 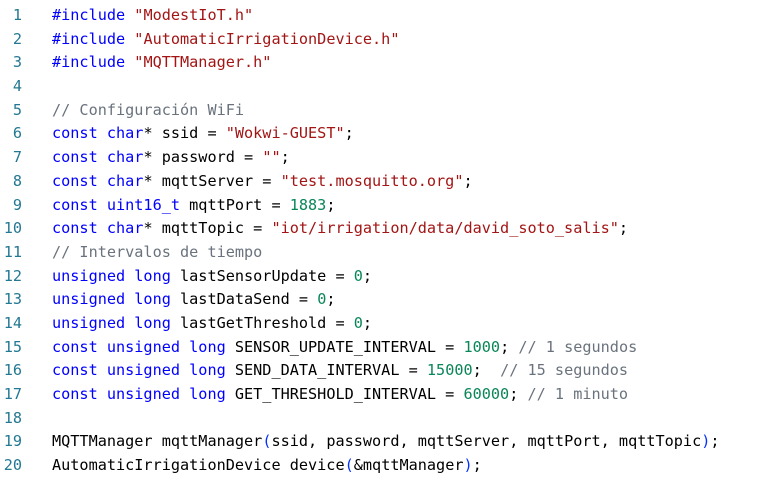 What do you see at coordinates (12, 394) in the screenshot?
I see `line-number: 17` at bounding box center [12, 394].